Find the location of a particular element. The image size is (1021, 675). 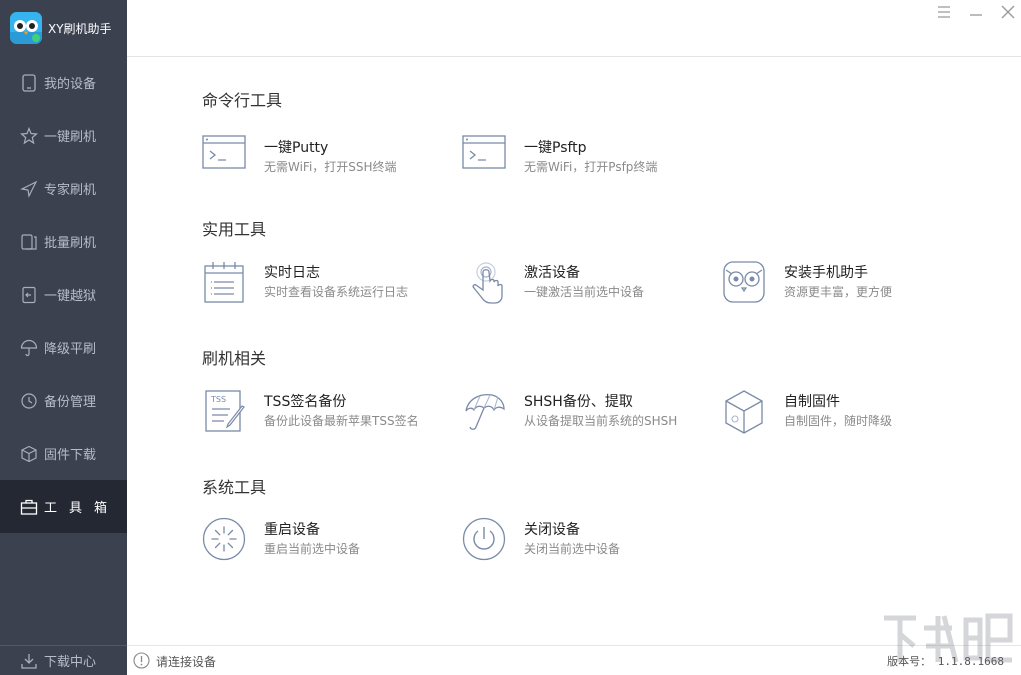

toolbox-icon is located at coordinates (29, 507).